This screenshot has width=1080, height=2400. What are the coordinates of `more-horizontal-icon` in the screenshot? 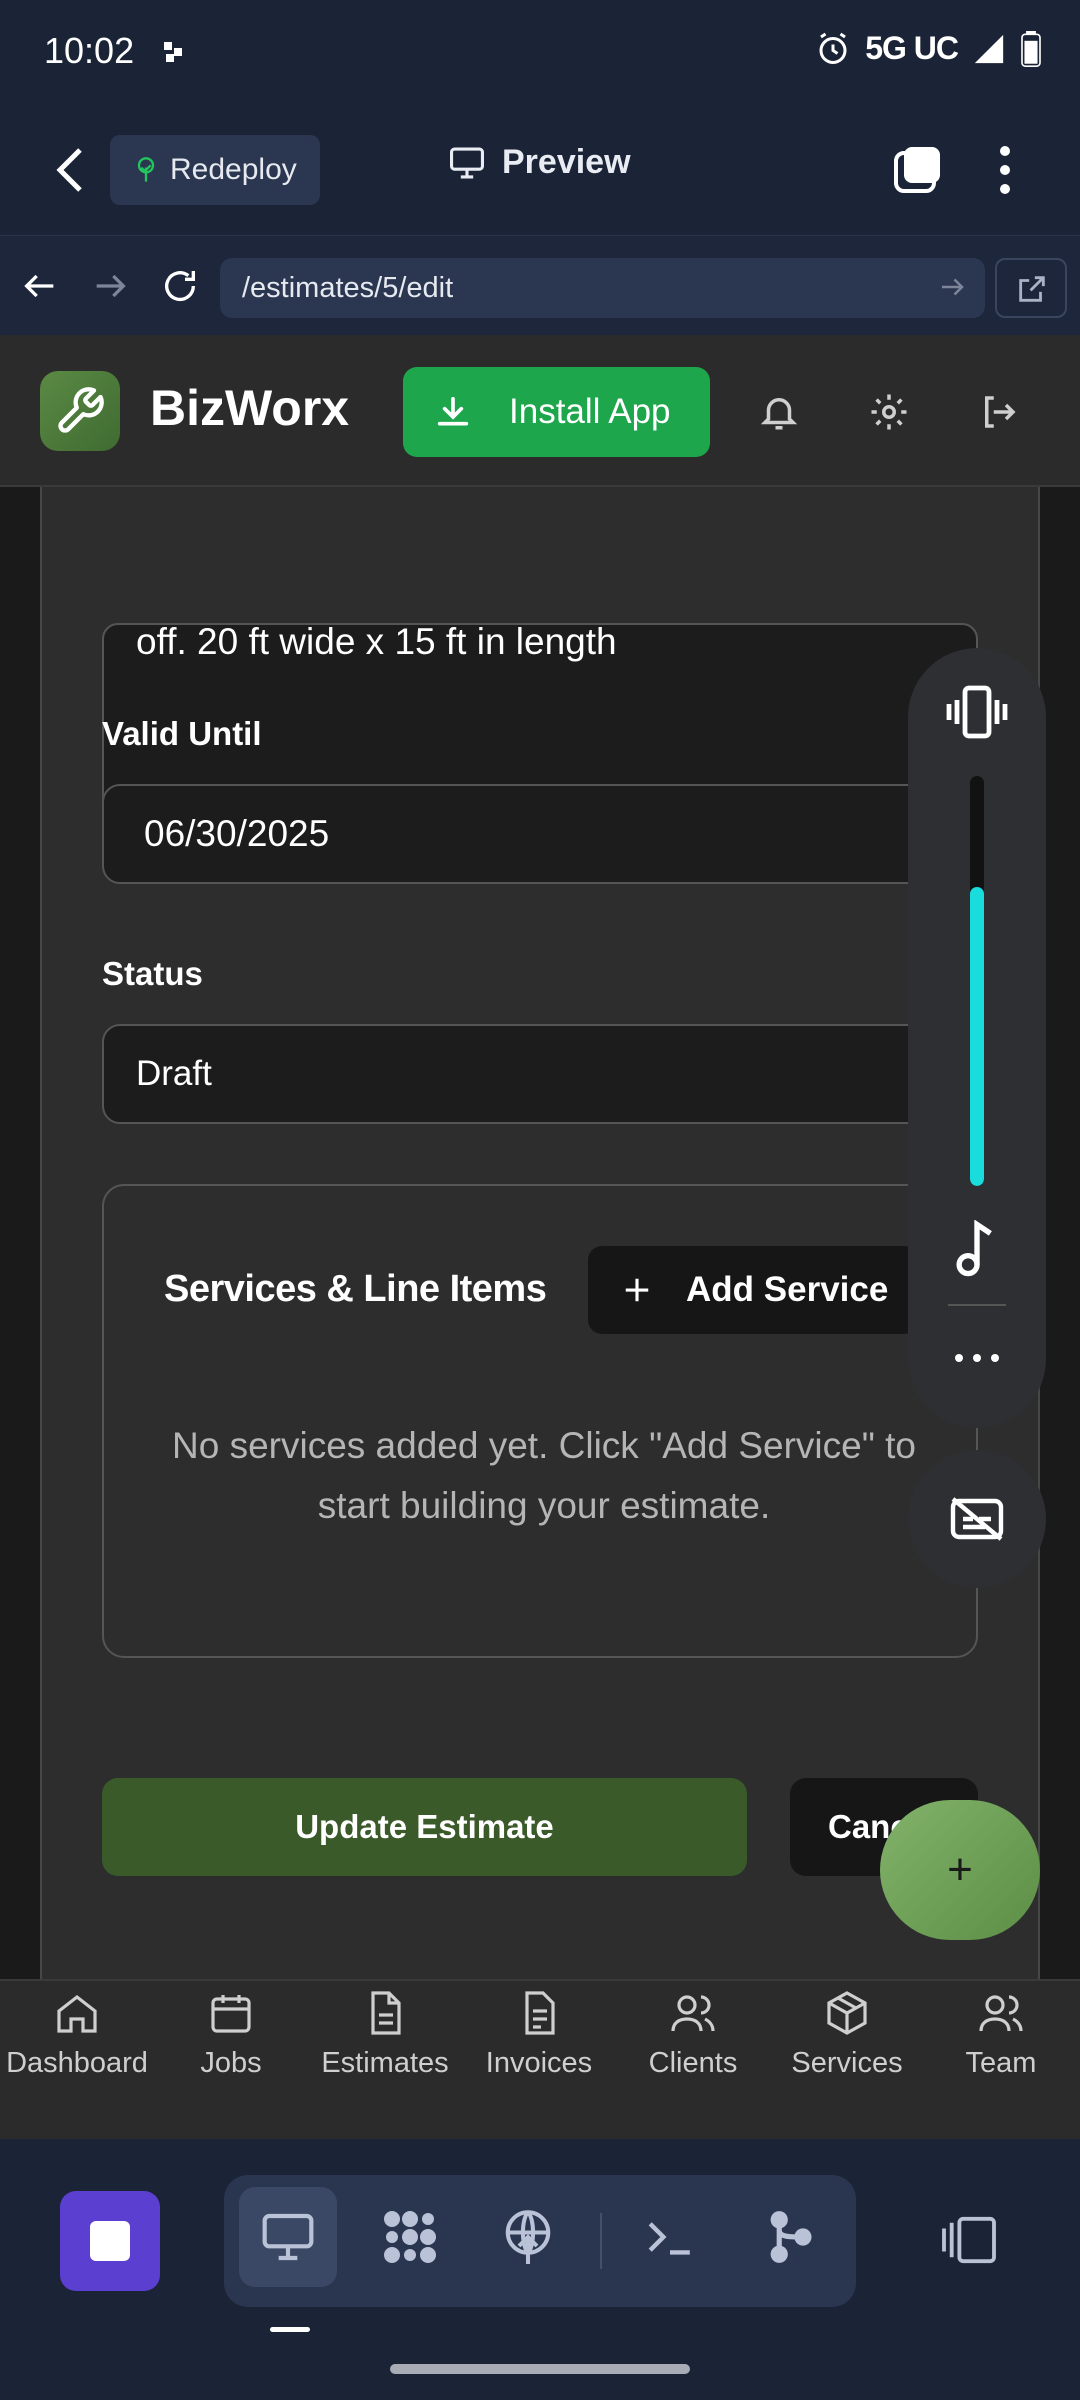 It's located at (977, 1358).